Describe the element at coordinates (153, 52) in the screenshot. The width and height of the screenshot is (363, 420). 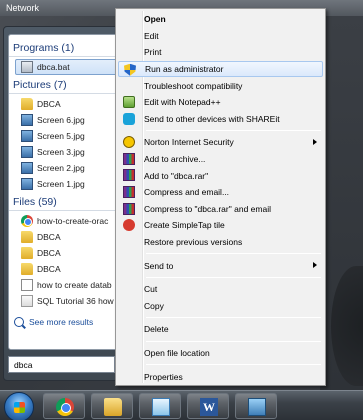
I see `menu-label: Print` at that location.